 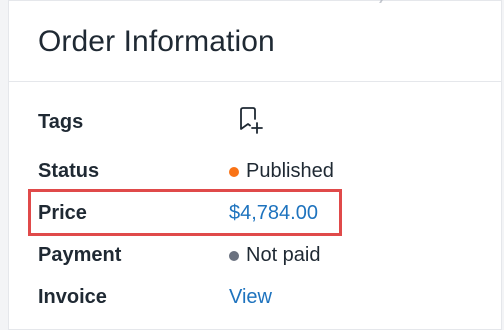 I want to click on add-tag-icon, so click(x=251, y=120).